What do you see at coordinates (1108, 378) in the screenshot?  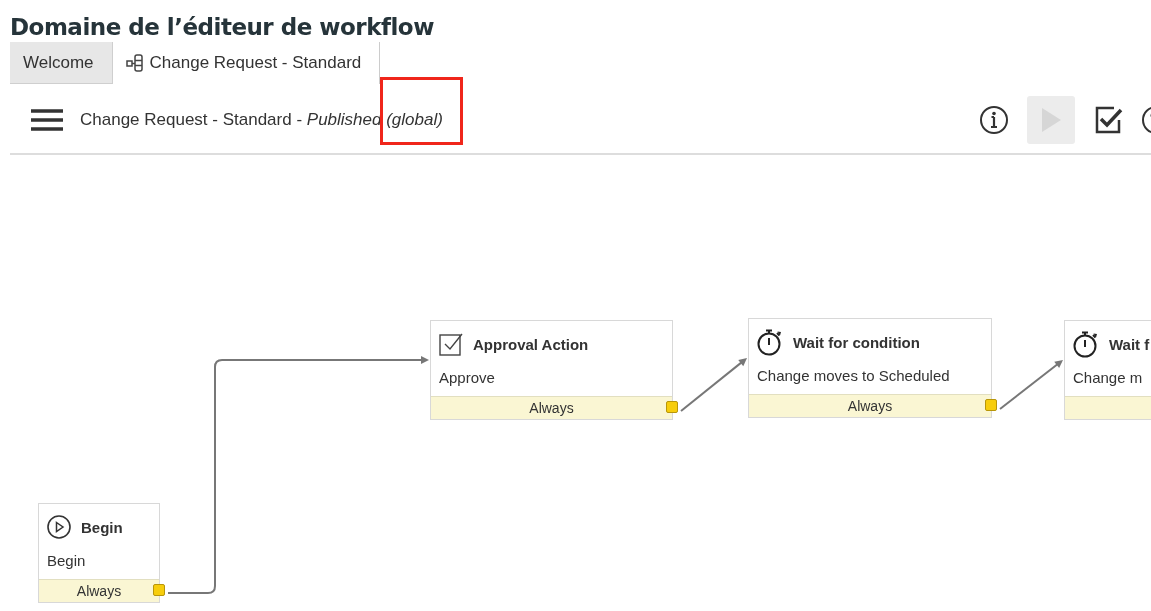 I see `node-description: Change m` at bounding box center [1108, 378].